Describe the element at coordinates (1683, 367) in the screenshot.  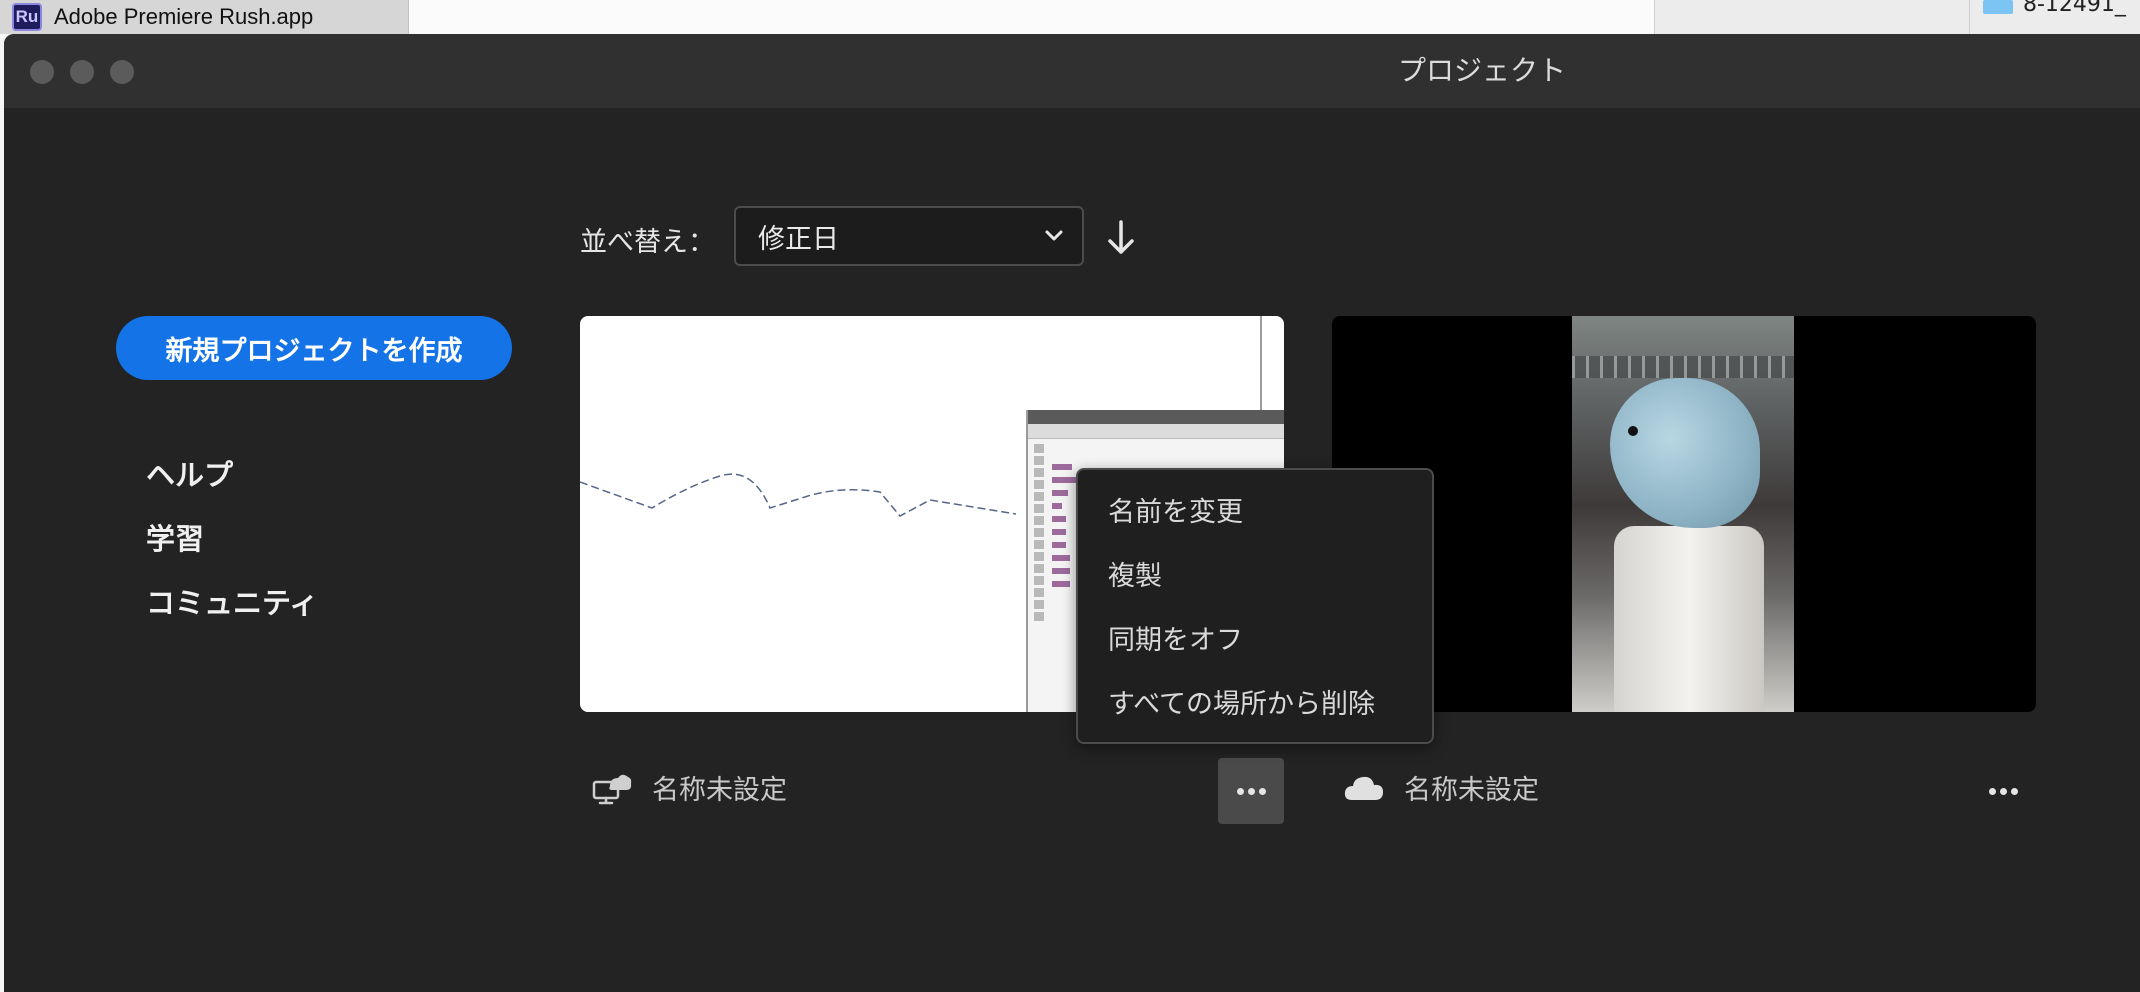
I see `wire-rack` at that location.